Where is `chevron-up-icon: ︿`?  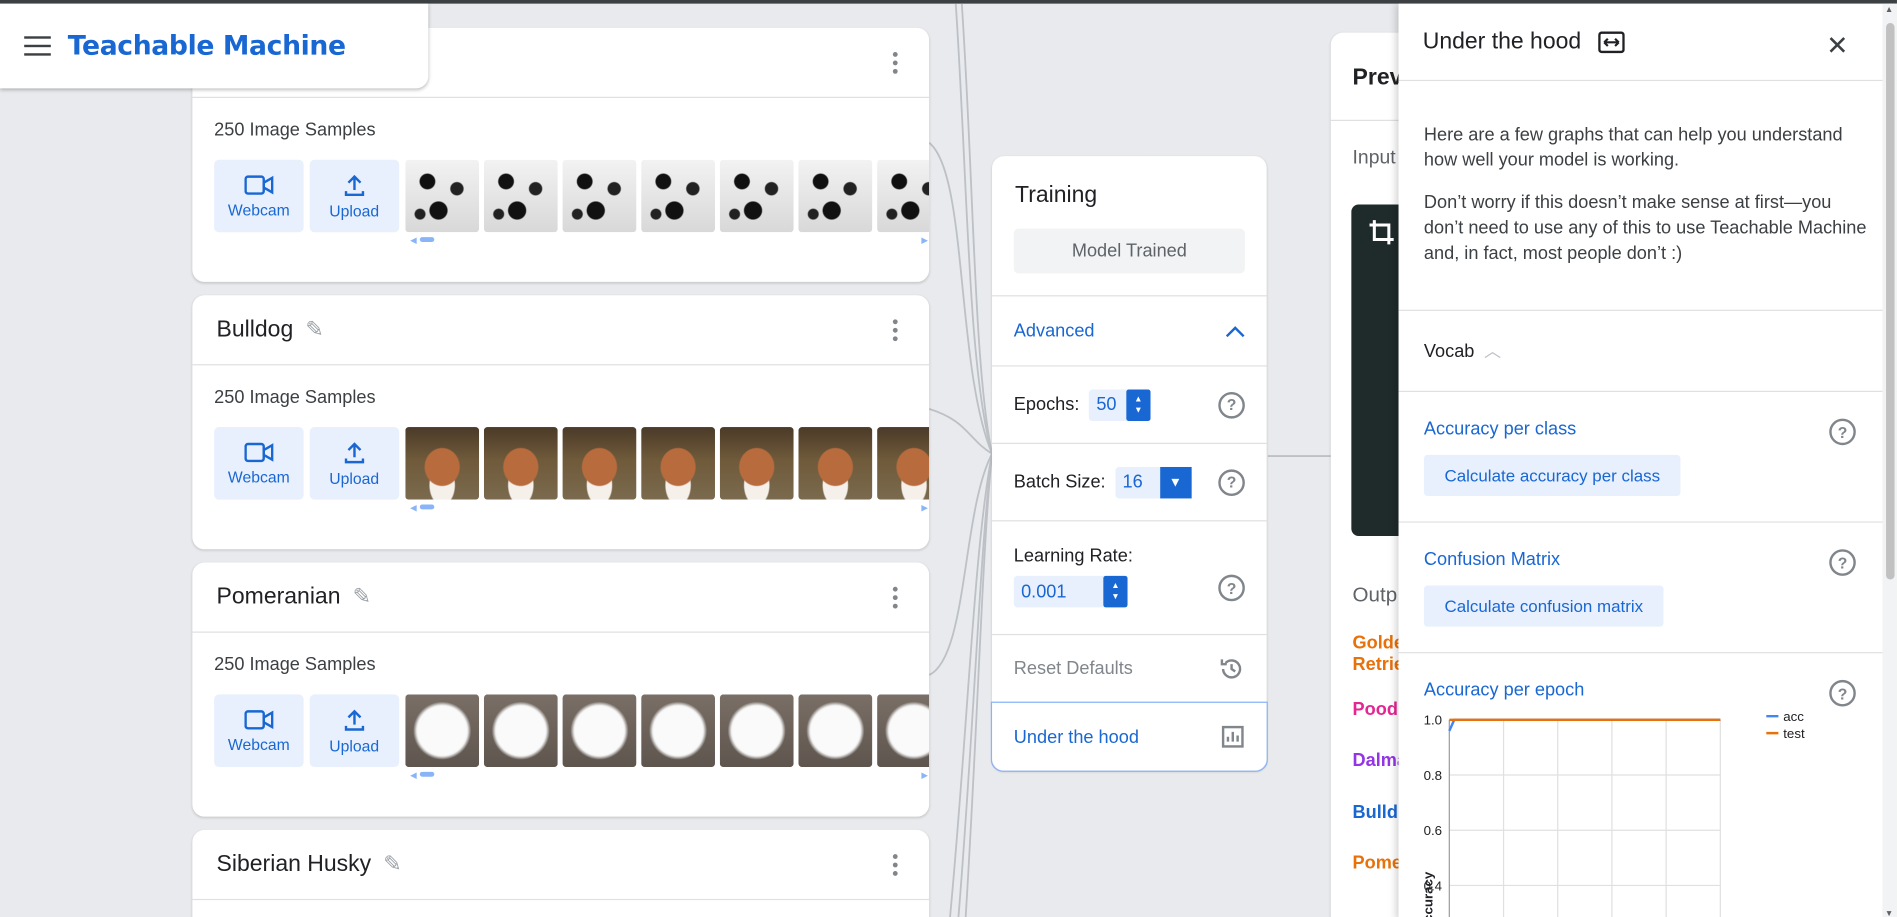
chevron-up-icon: ︿ is located at coordinates (1493, 351).